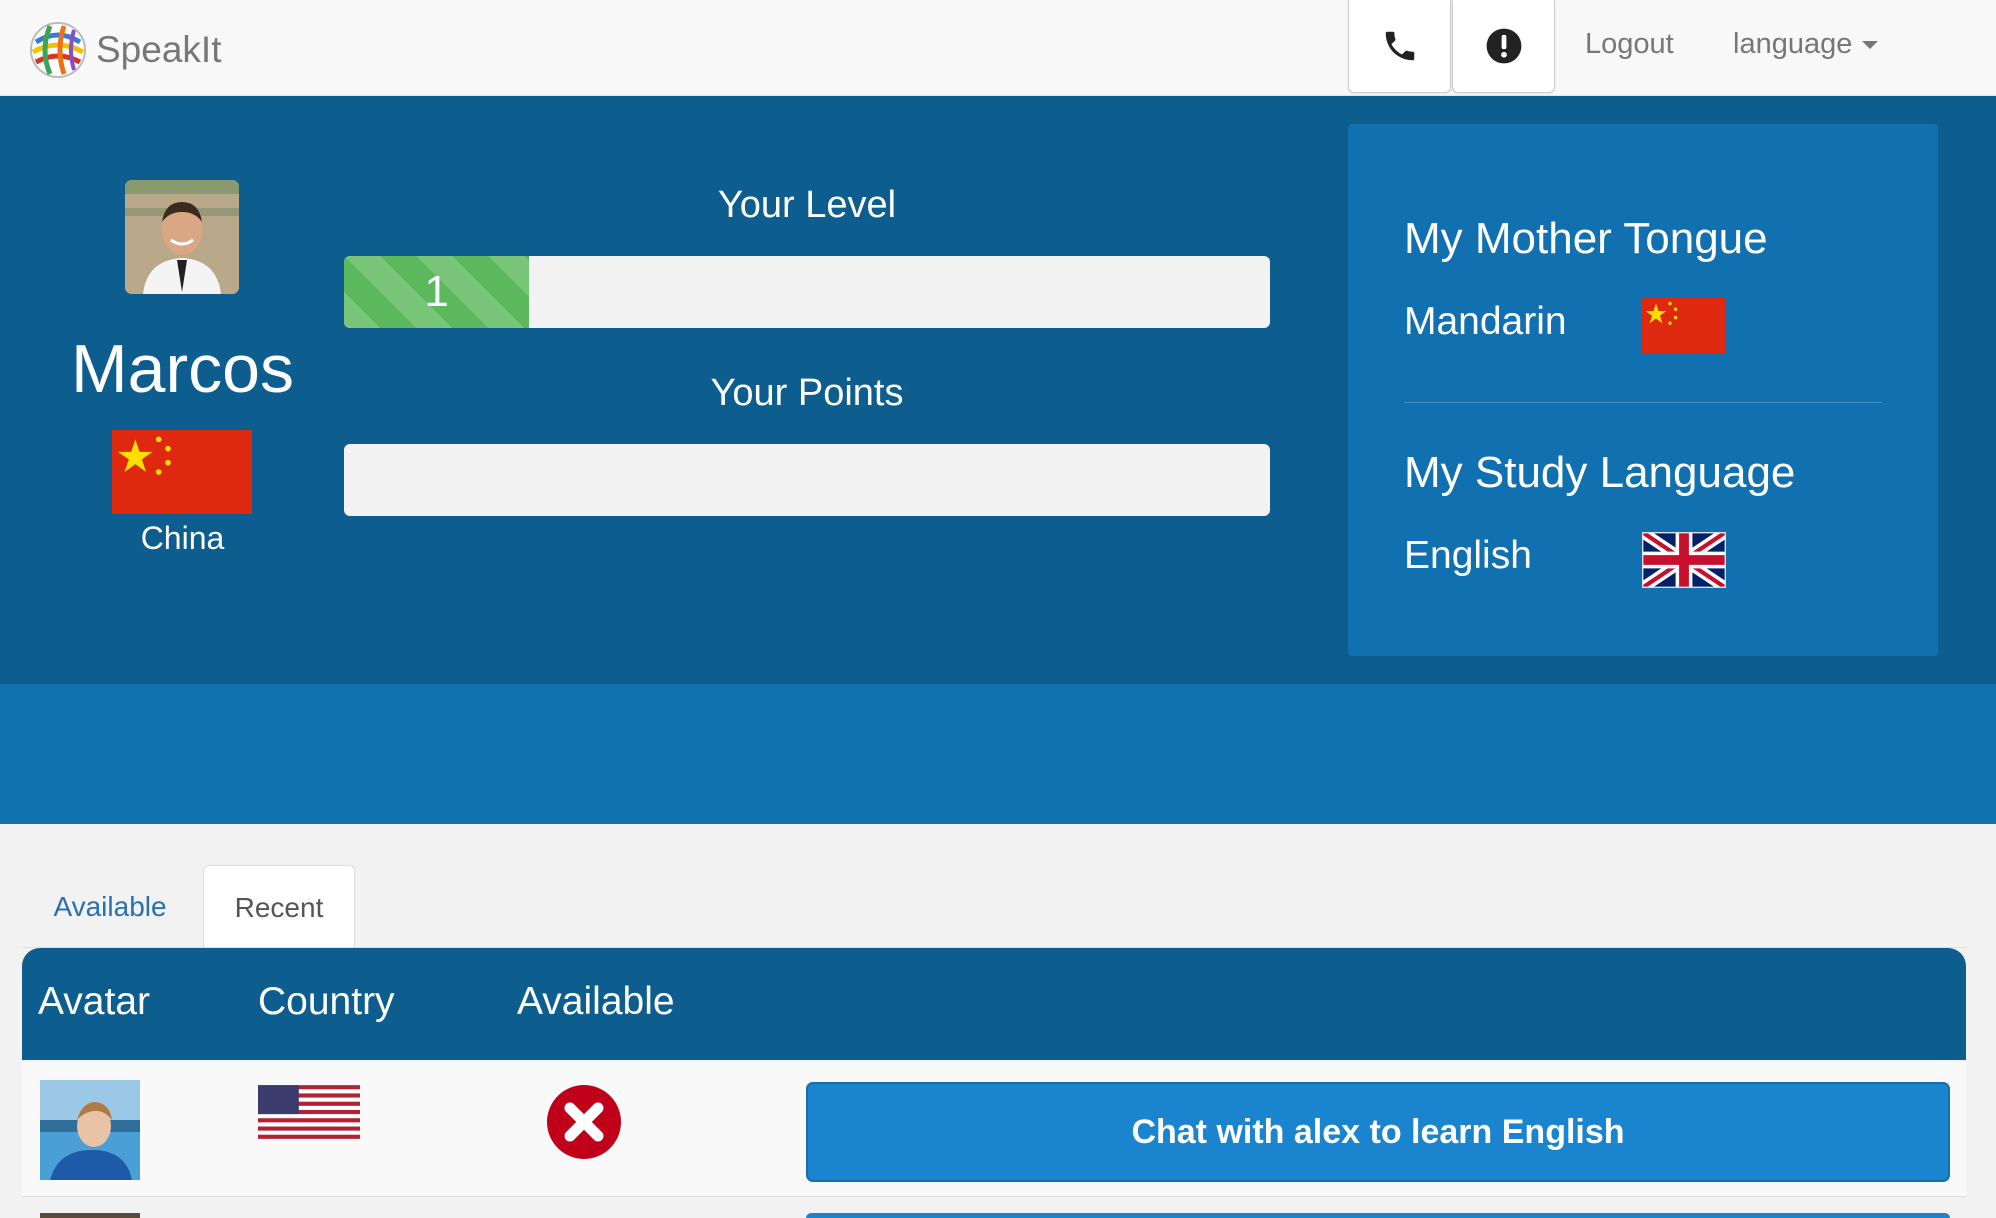 The image size is (1996, 1218). I want to click on level-progress-bar: 1, so click(807, 292).